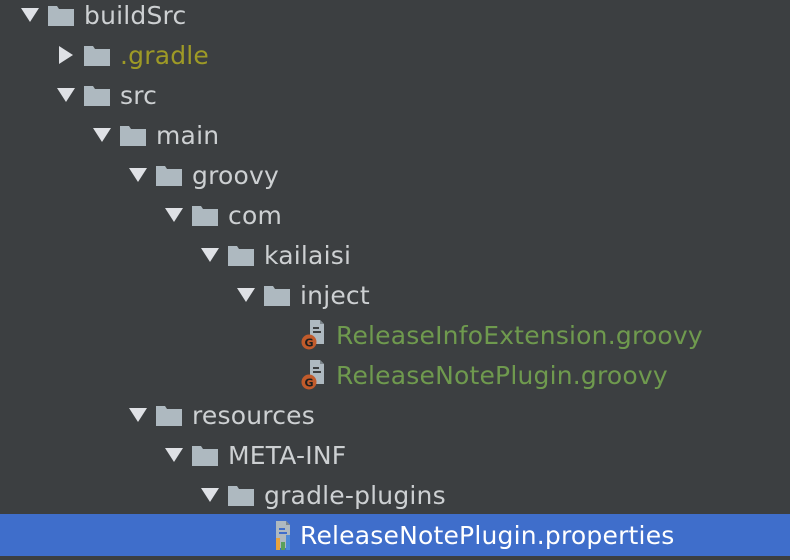 This screenshot has width=790, height=560. Describe the element at coordinates (287, 455) in the screenshot. I see `tree-item-label: META-INF` at that location.